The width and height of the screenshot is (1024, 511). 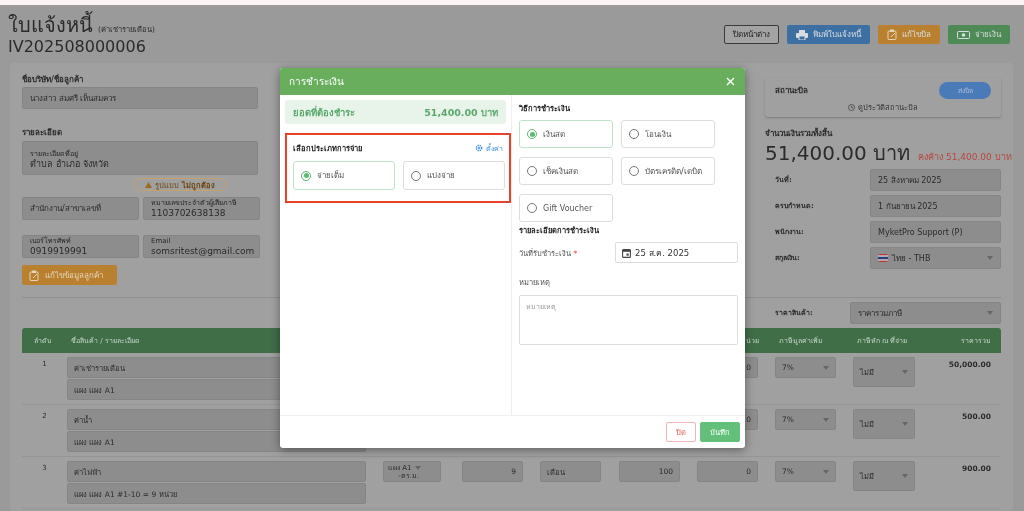 I want to click on banknote-icon, so click(x=963, y=34).